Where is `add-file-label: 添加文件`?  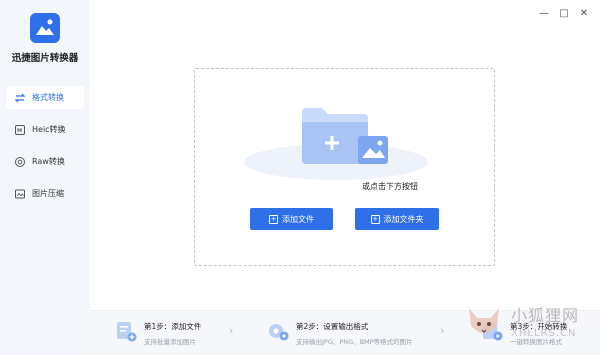 add-file-label: 添加文件 is located at coordinates (298, 219).